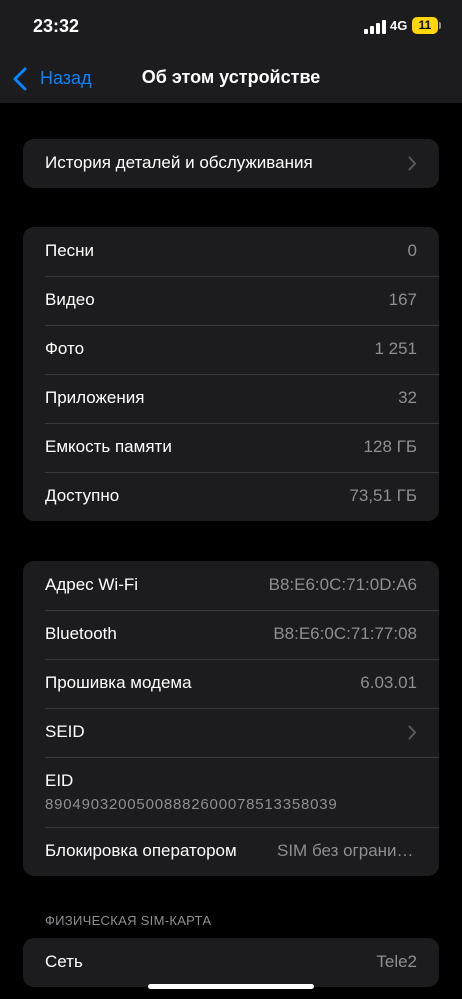  Describe the element at coordinates (82, 495) in the screenshot. I see `stat-label: Доступно` at that location.